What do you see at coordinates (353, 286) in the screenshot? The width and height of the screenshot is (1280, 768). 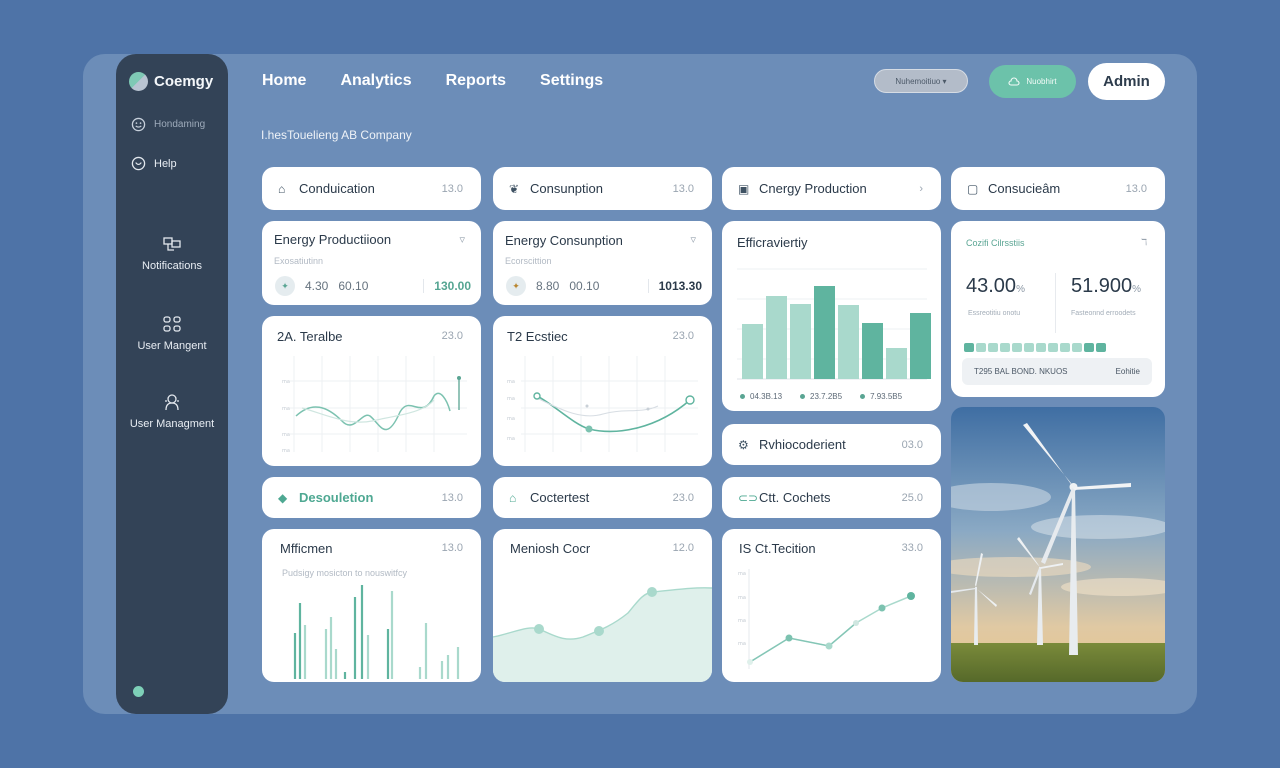 I see `stat-b: 60.10` at bounding box center [353, 286].